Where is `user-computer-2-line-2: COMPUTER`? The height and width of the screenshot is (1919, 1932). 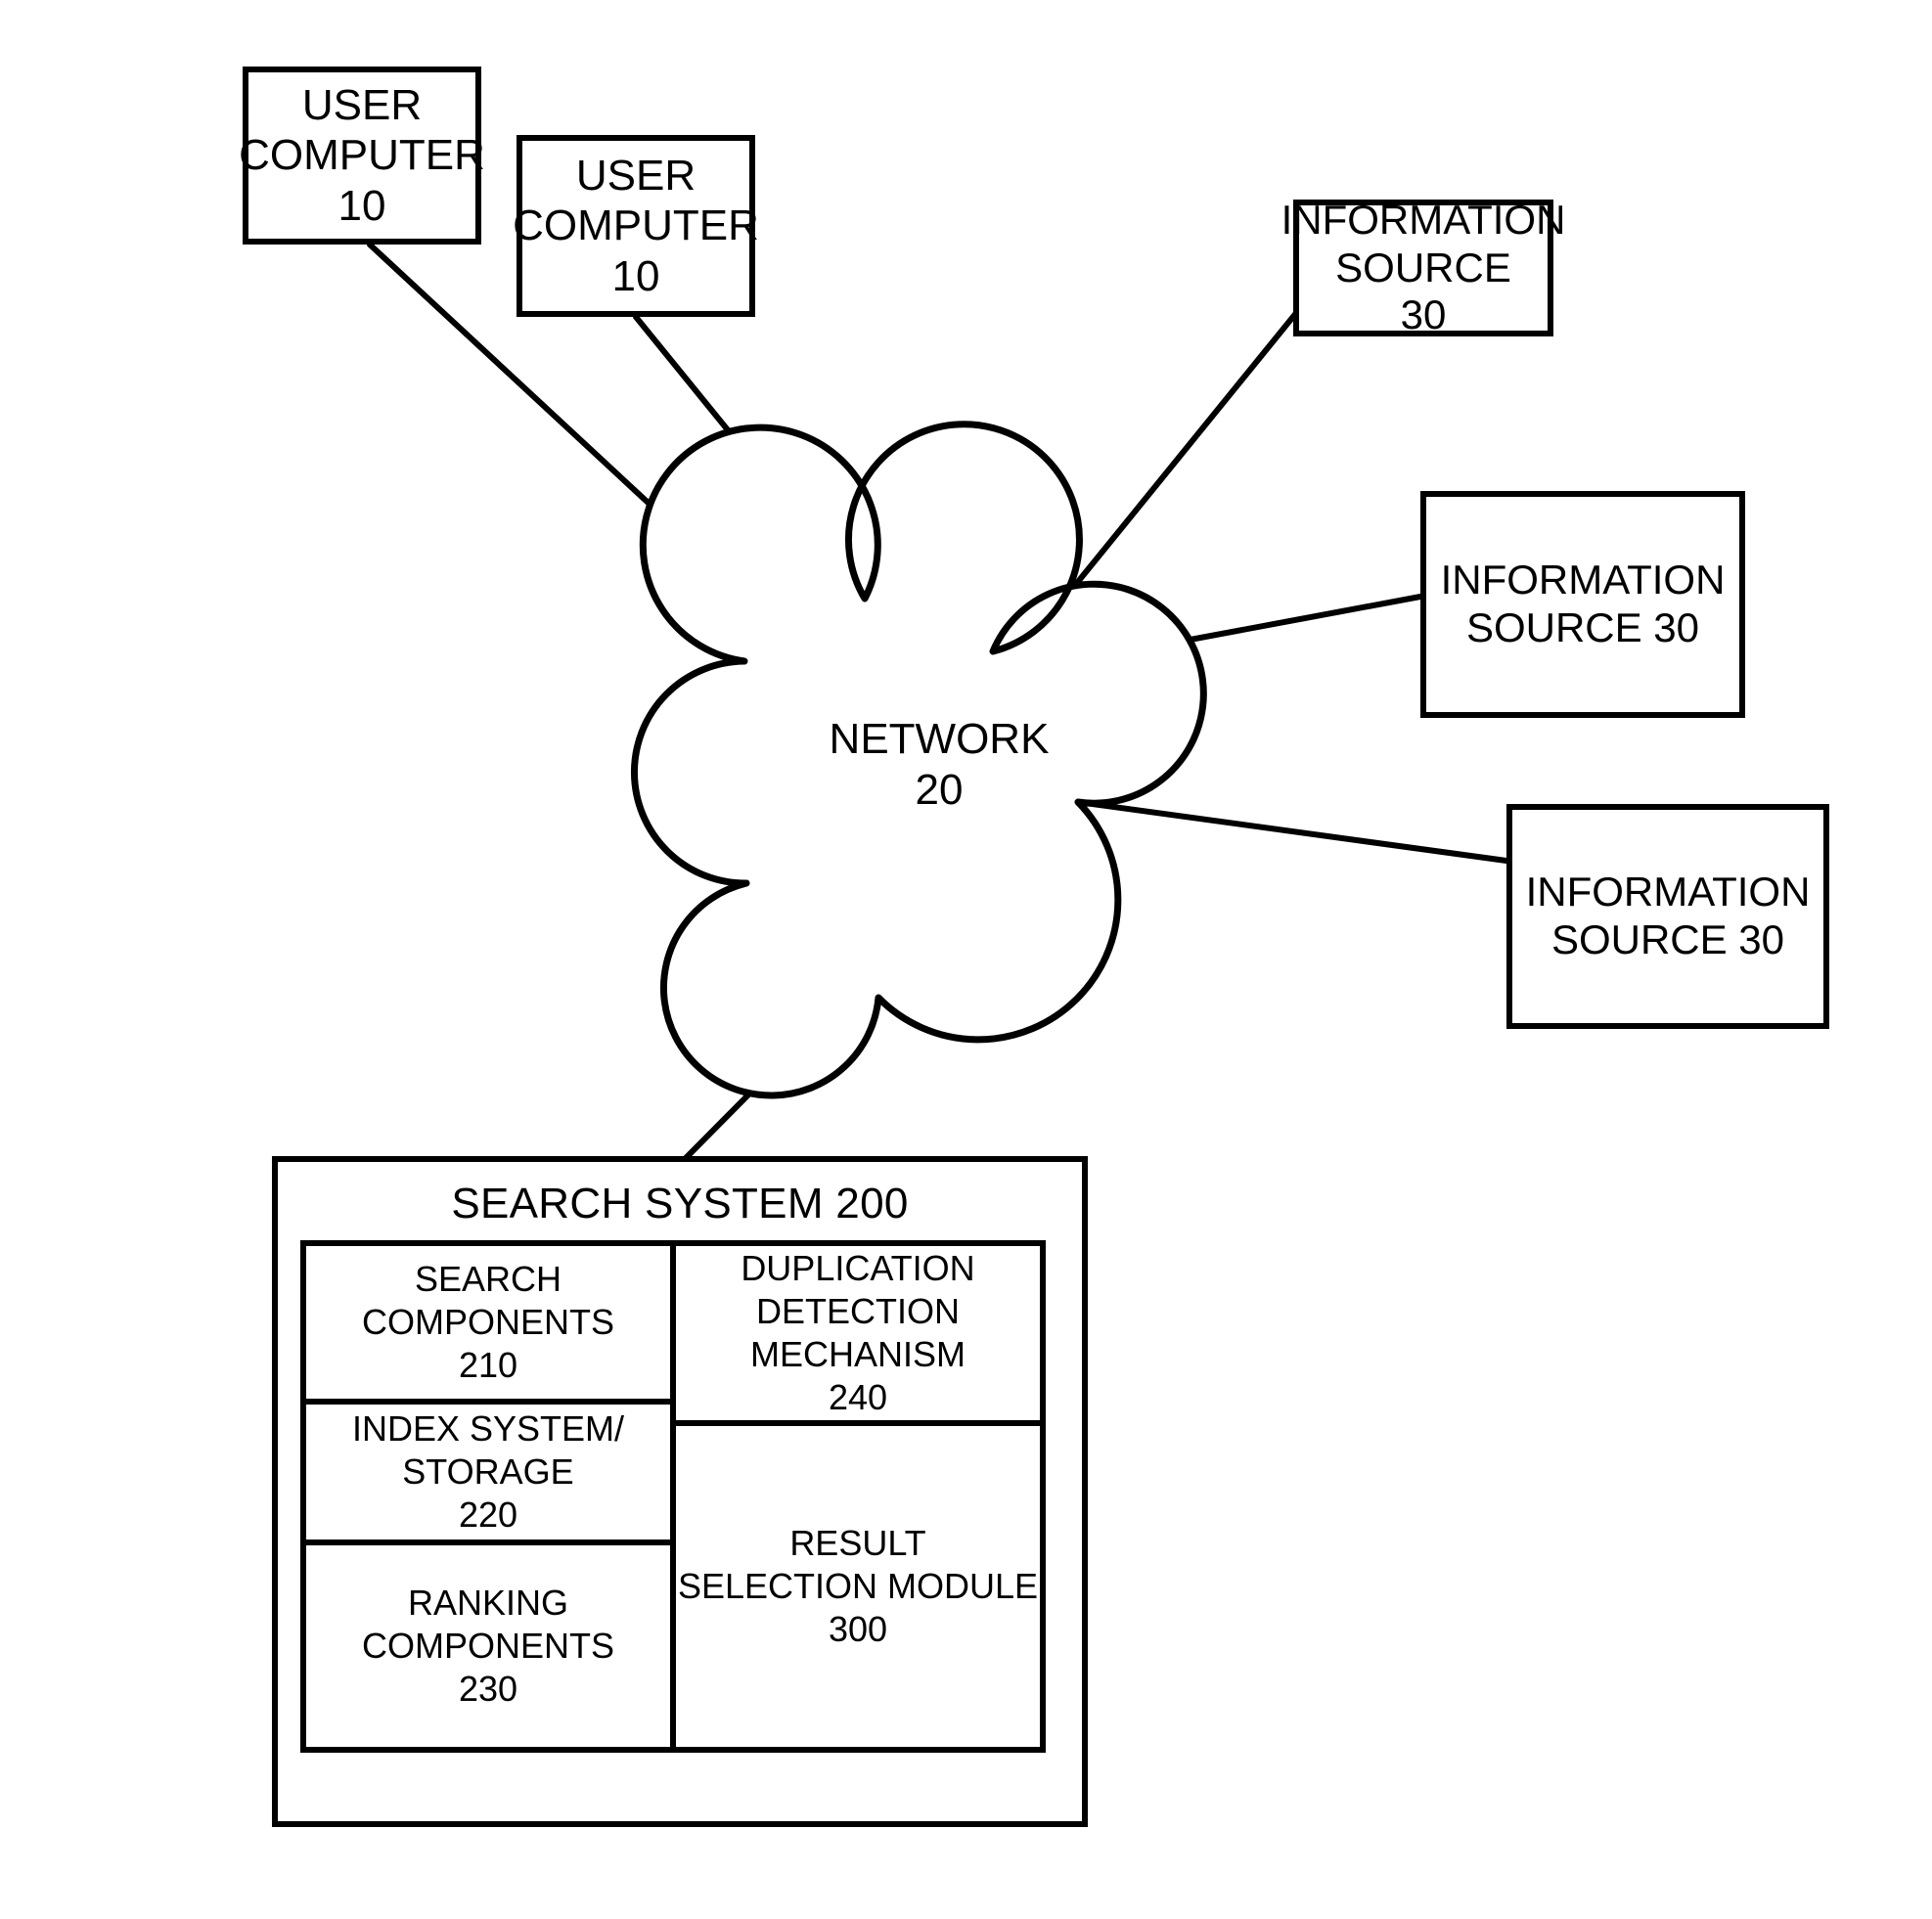
user-computer-2-line-2: COMPUTER is located at coordinates (636, 225).